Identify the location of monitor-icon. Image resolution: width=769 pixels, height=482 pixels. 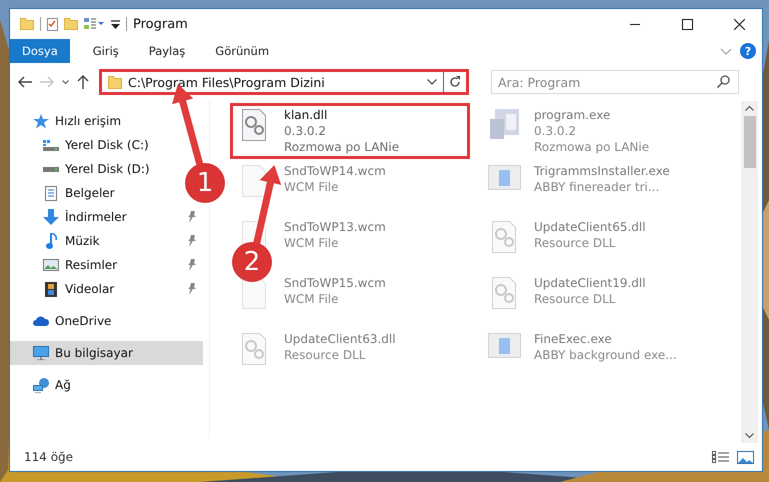
(41, 353).